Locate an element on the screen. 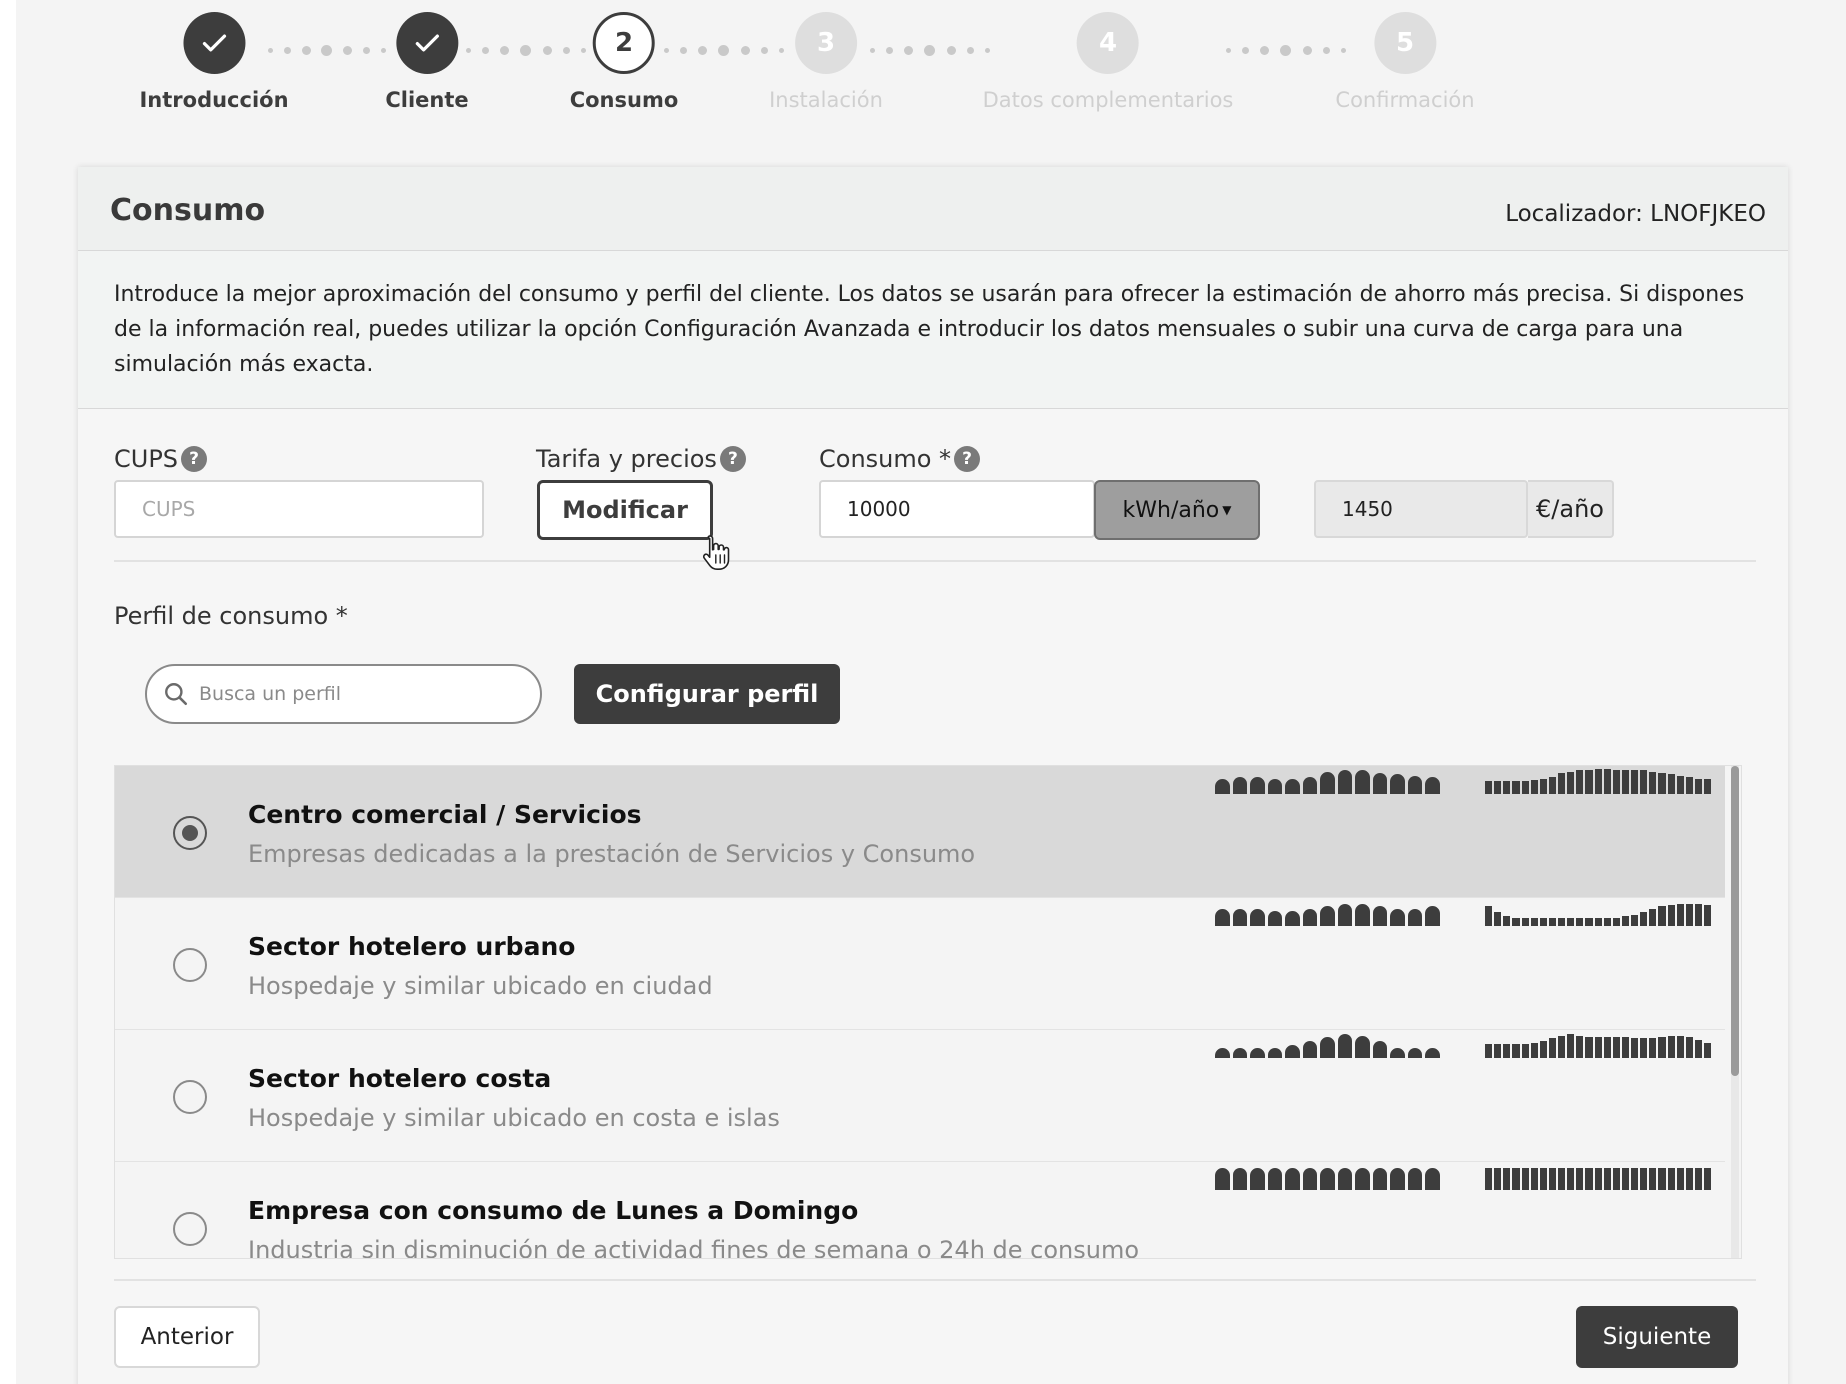  step-datos-complementarios: 4 Datos complementarios is located at coordinates (1108, 62).